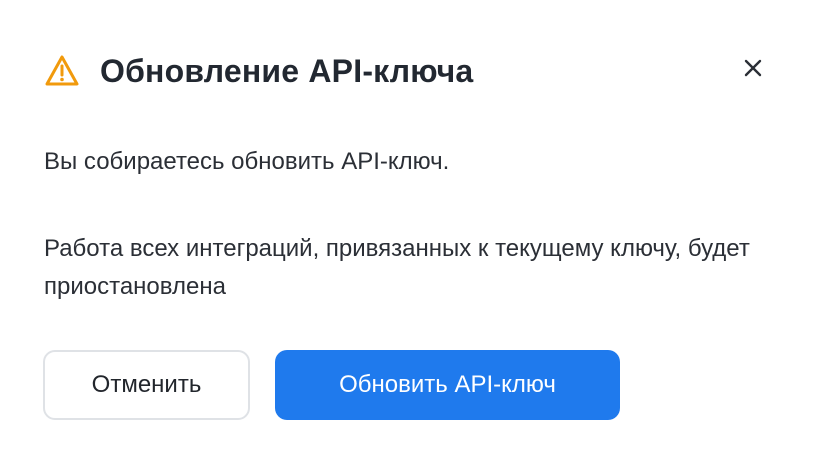 Image resolution: width=817 pixels, height=462 pixels. Describe the element at coordinates (447, 385) in the screenshot. I see `update-api-key-button: Обновить API-ключ` at that location.